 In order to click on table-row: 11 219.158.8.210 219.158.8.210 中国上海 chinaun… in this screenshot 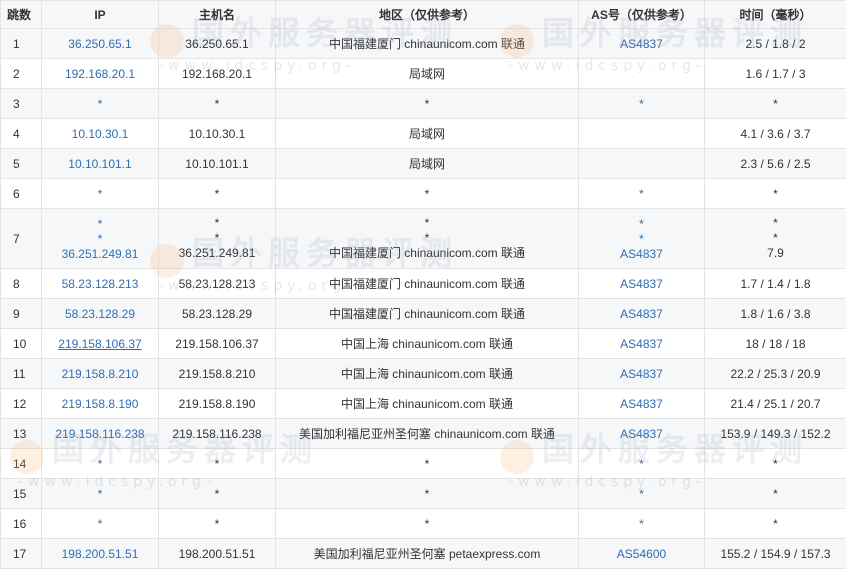, I will do `click(423, 373)`.